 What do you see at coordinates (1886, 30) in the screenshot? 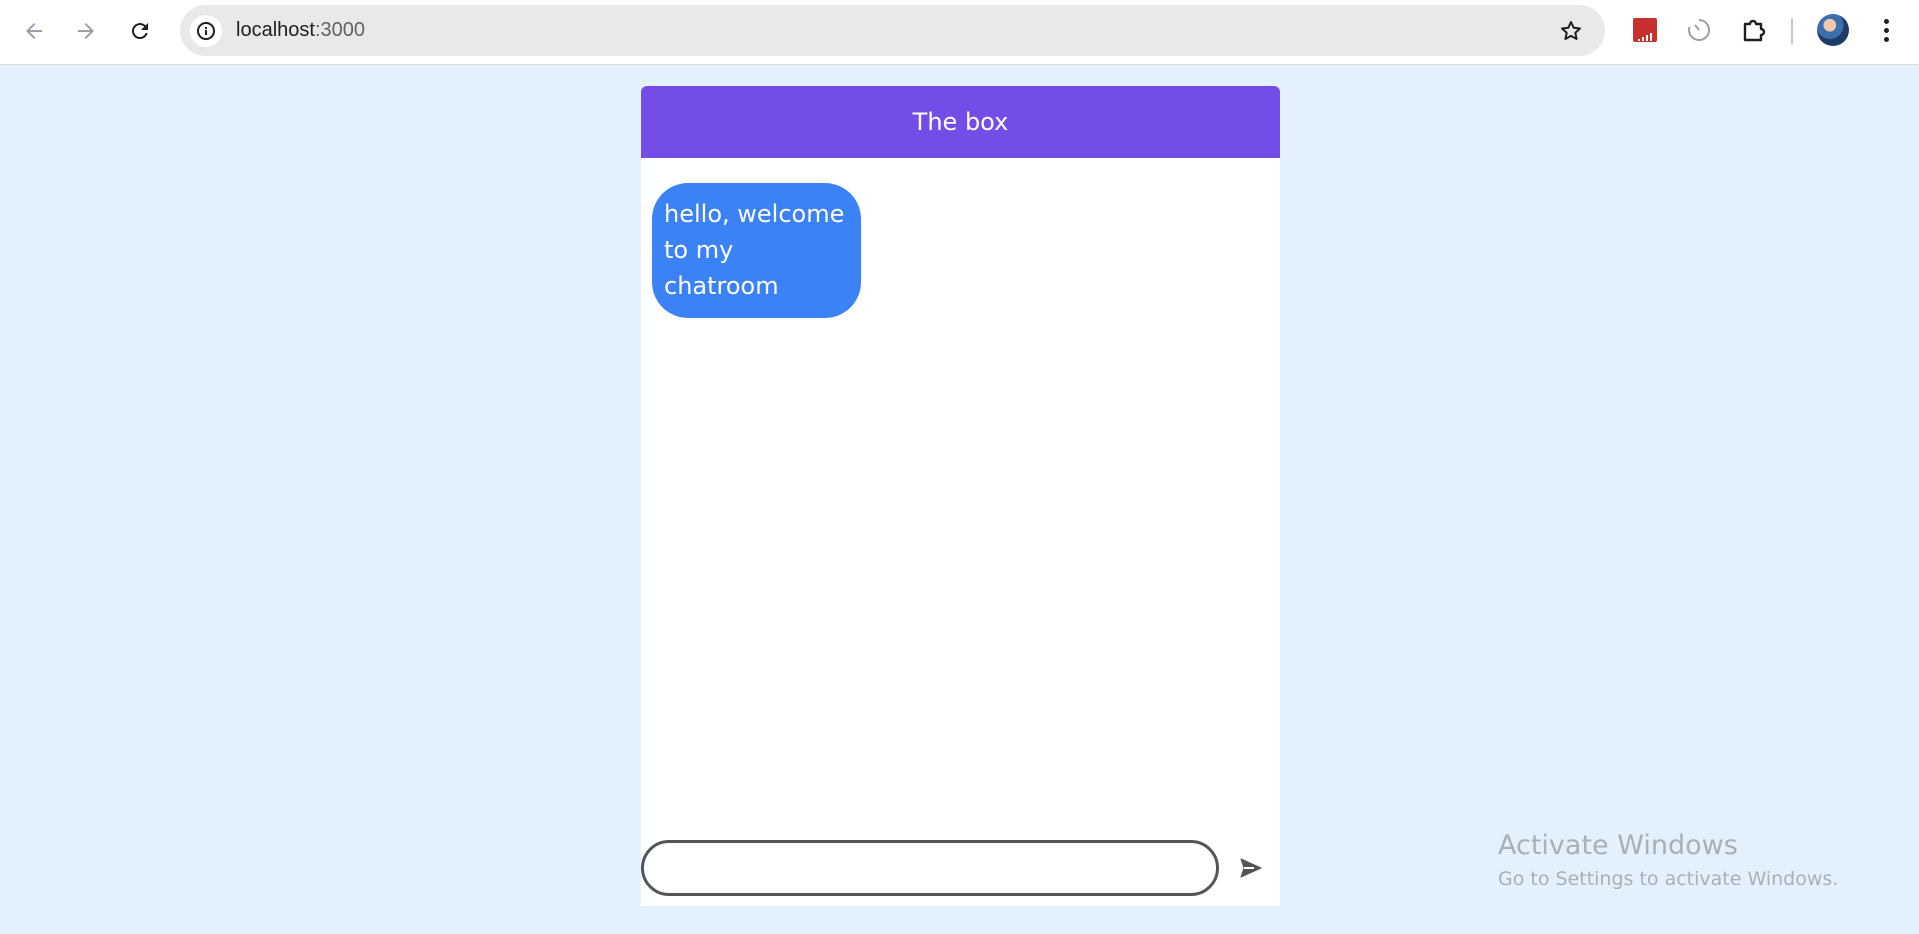
I see `kebab-menu-icon` at bounding box center [1886, 30].